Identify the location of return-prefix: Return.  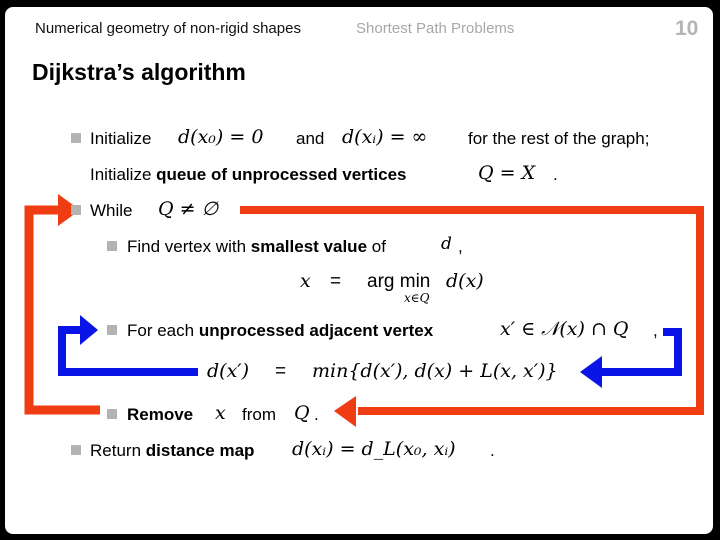
(116, 450).